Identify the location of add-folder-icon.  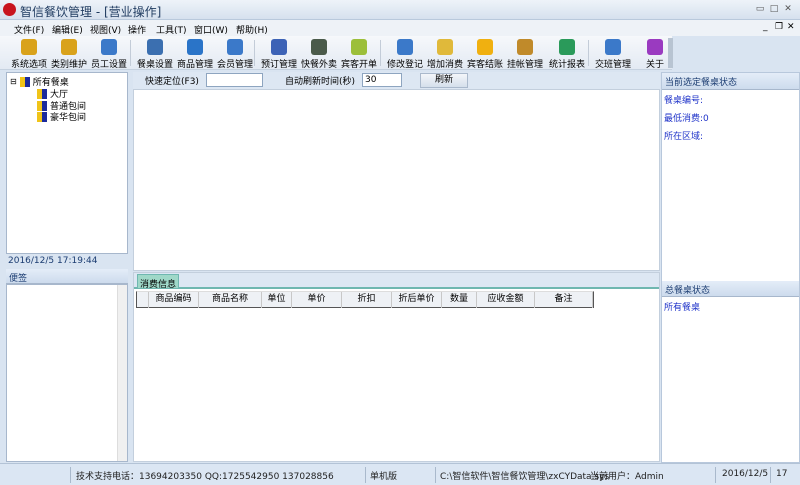
(445, 47).